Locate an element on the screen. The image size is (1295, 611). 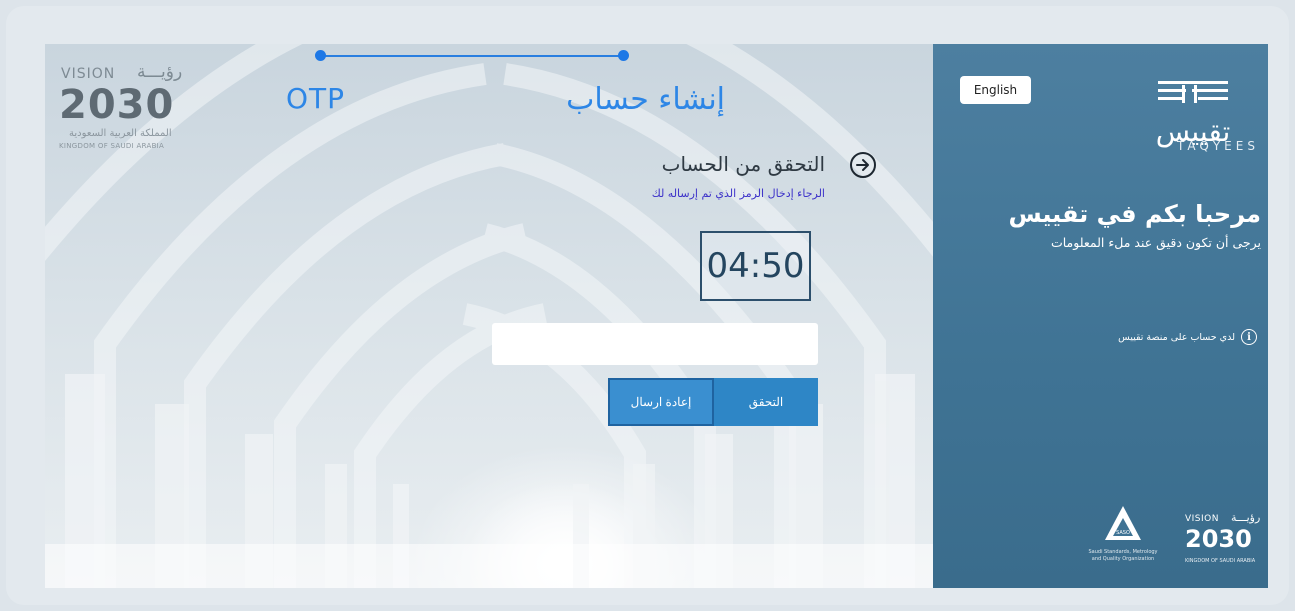
have-account-link: لدي حساب على منصة تقييس i is located at coordinates (1170, 337).